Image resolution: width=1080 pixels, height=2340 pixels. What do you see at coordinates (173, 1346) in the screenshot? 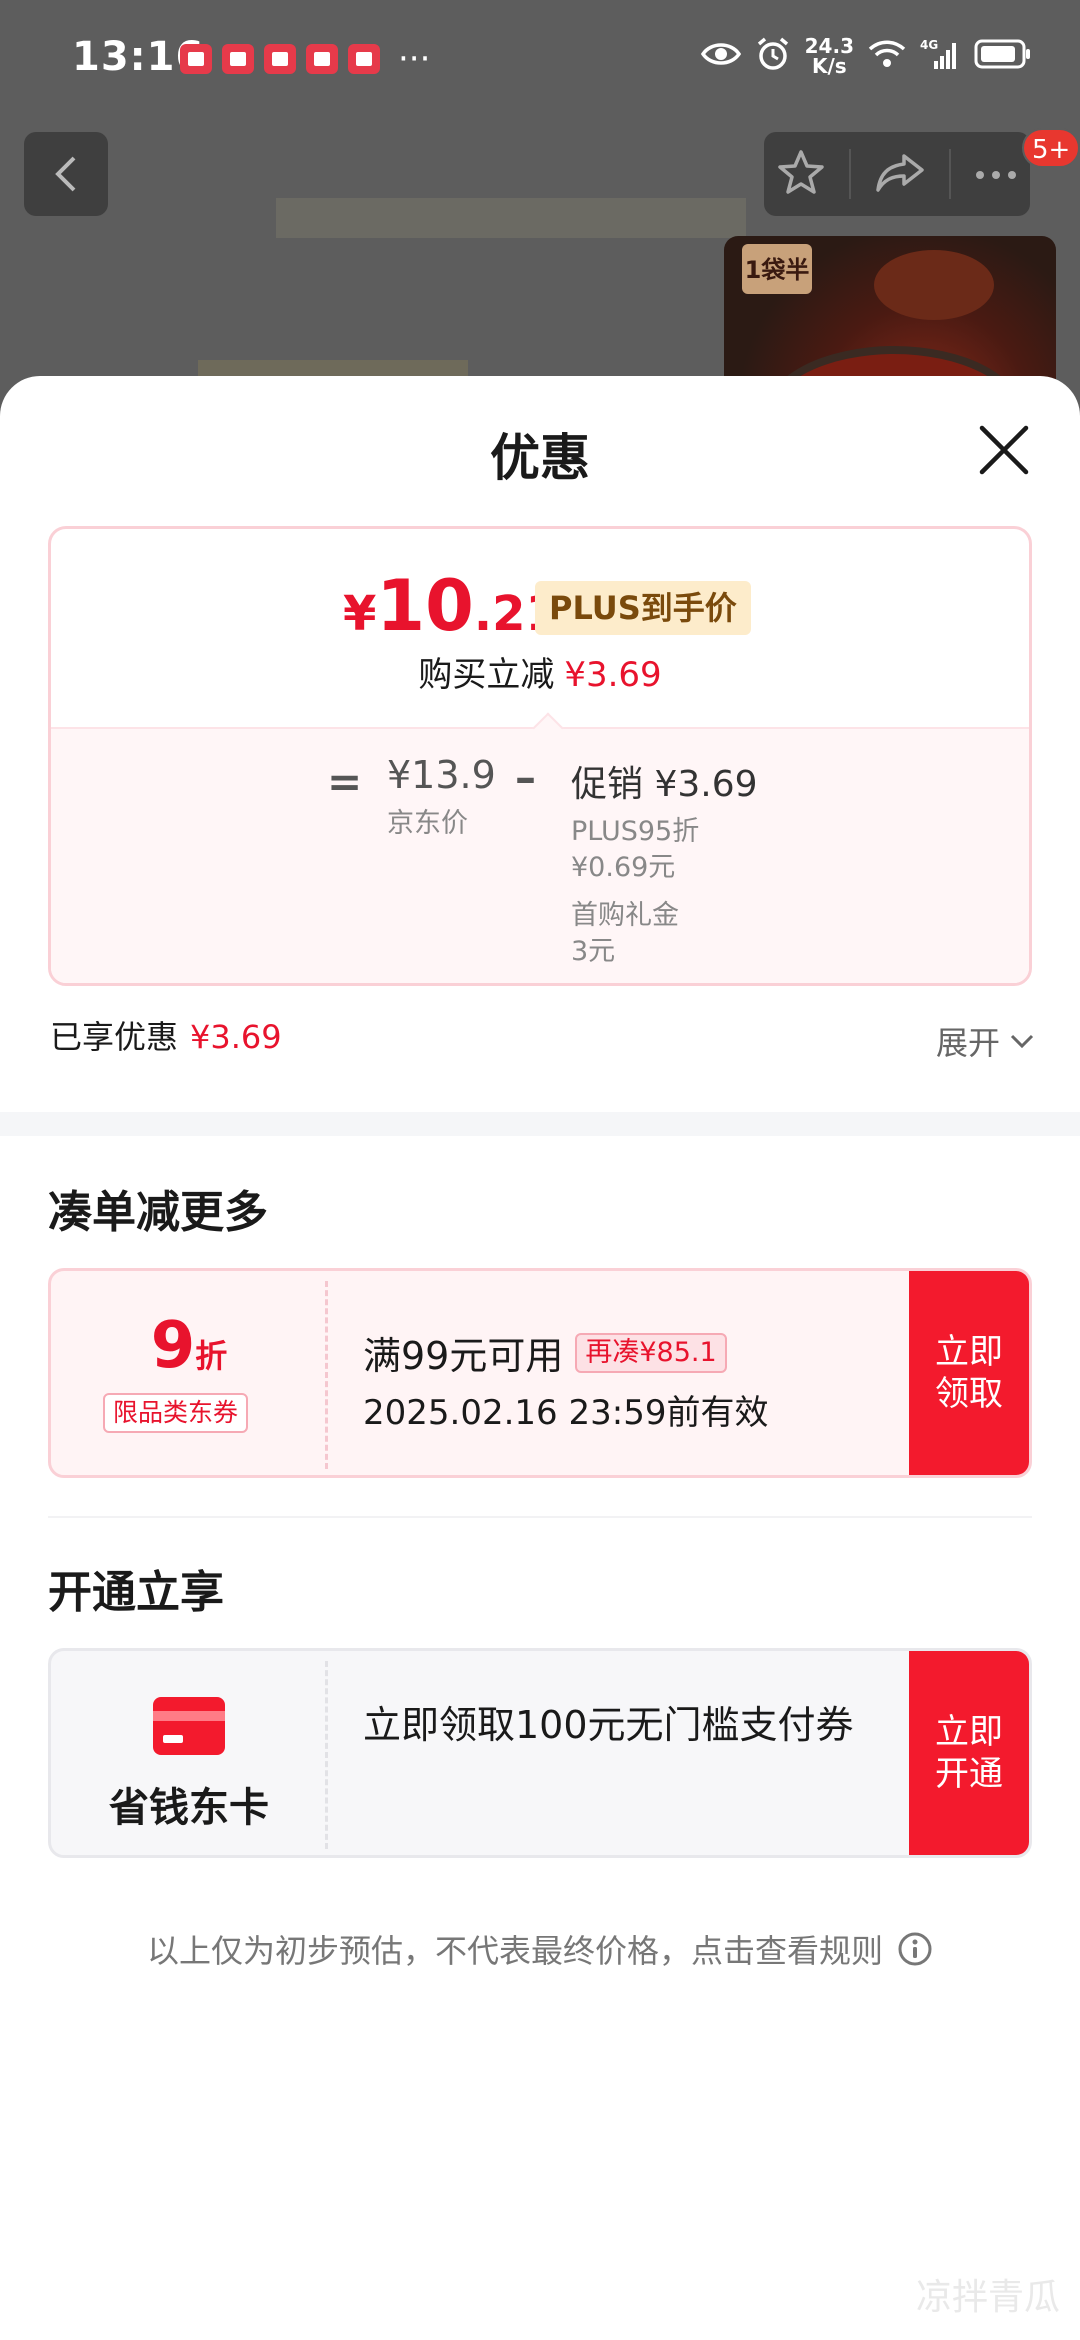
I see `discount-number: 9` at bounding box center [173, 1346].